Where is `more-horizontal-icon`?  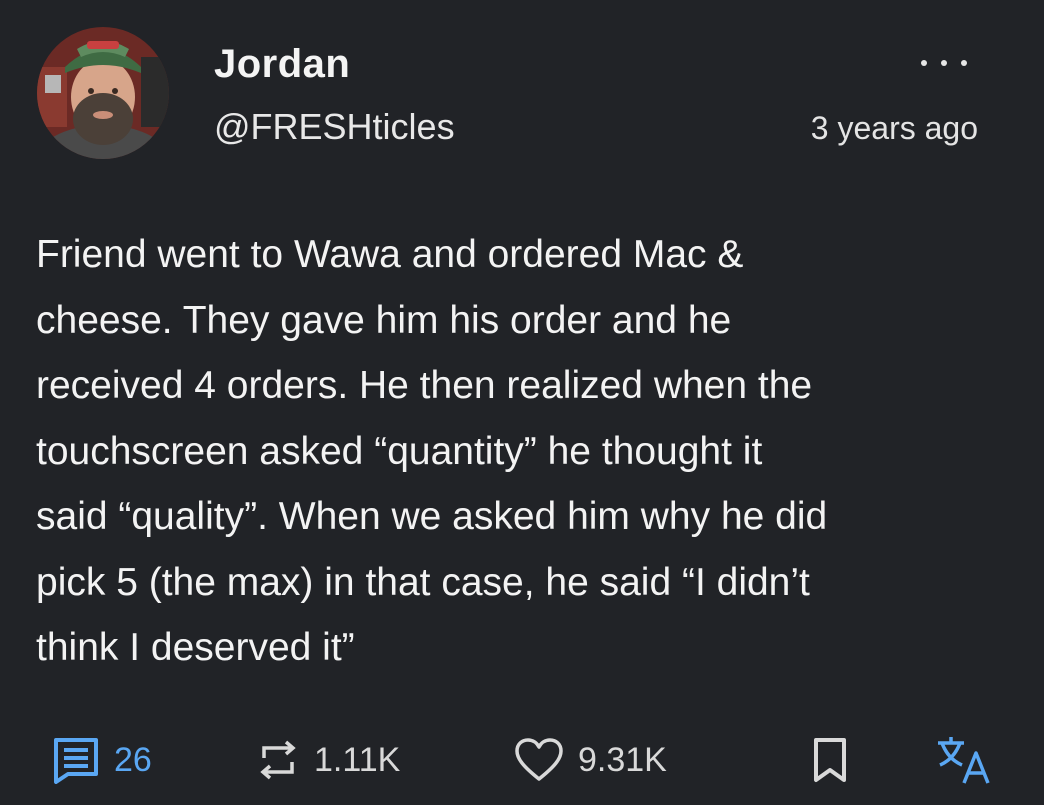 more-horizontal-icon is located at coordinates (944, 62).